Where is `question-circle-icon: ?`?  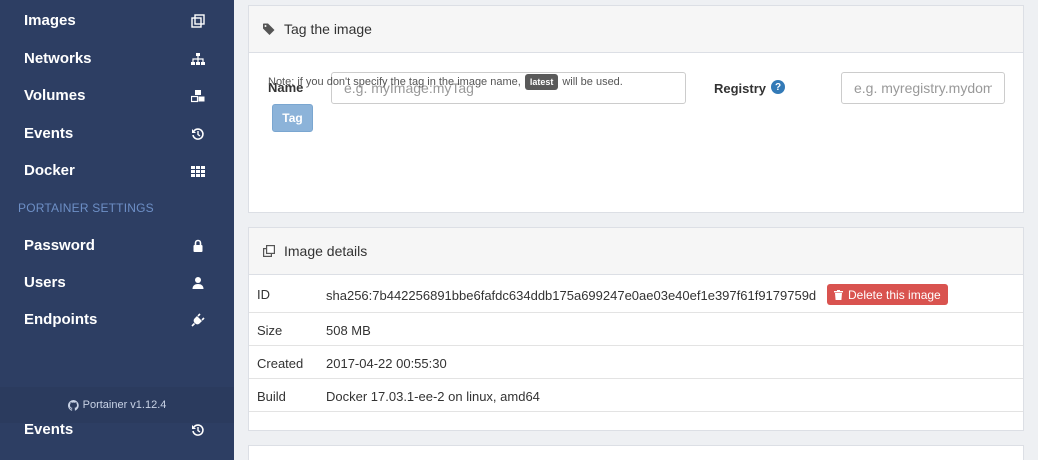
question-circle-icon: ? is located at coordinates (778, 87).